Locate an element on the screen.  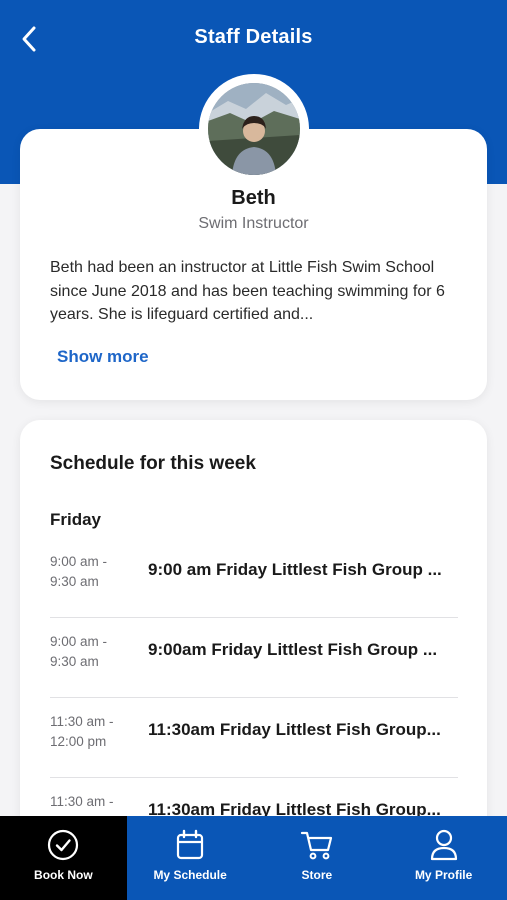
cart-icon is located at coordinates (317, 845).